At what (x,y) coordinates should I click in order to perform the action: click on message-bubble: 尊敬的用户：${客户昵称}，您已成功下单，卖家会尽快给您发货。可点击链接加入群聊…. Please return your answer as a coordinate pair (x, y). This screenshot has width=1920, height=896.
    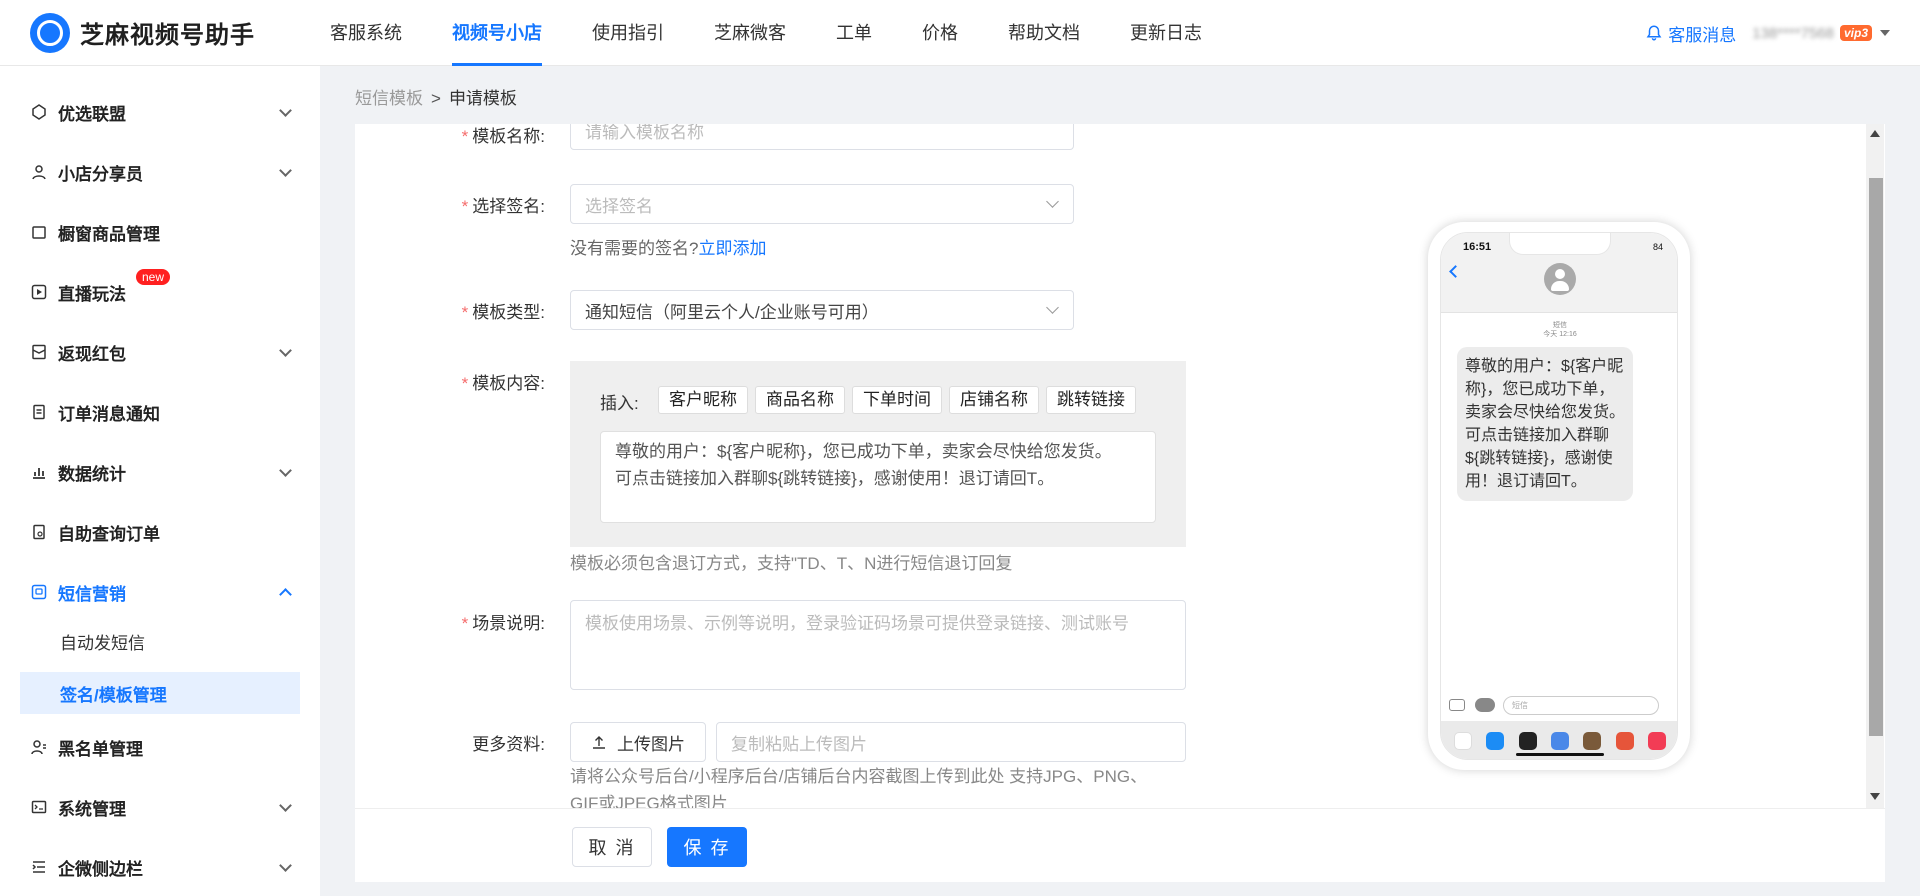
    Looking at the image, I should click on (1545, 424).